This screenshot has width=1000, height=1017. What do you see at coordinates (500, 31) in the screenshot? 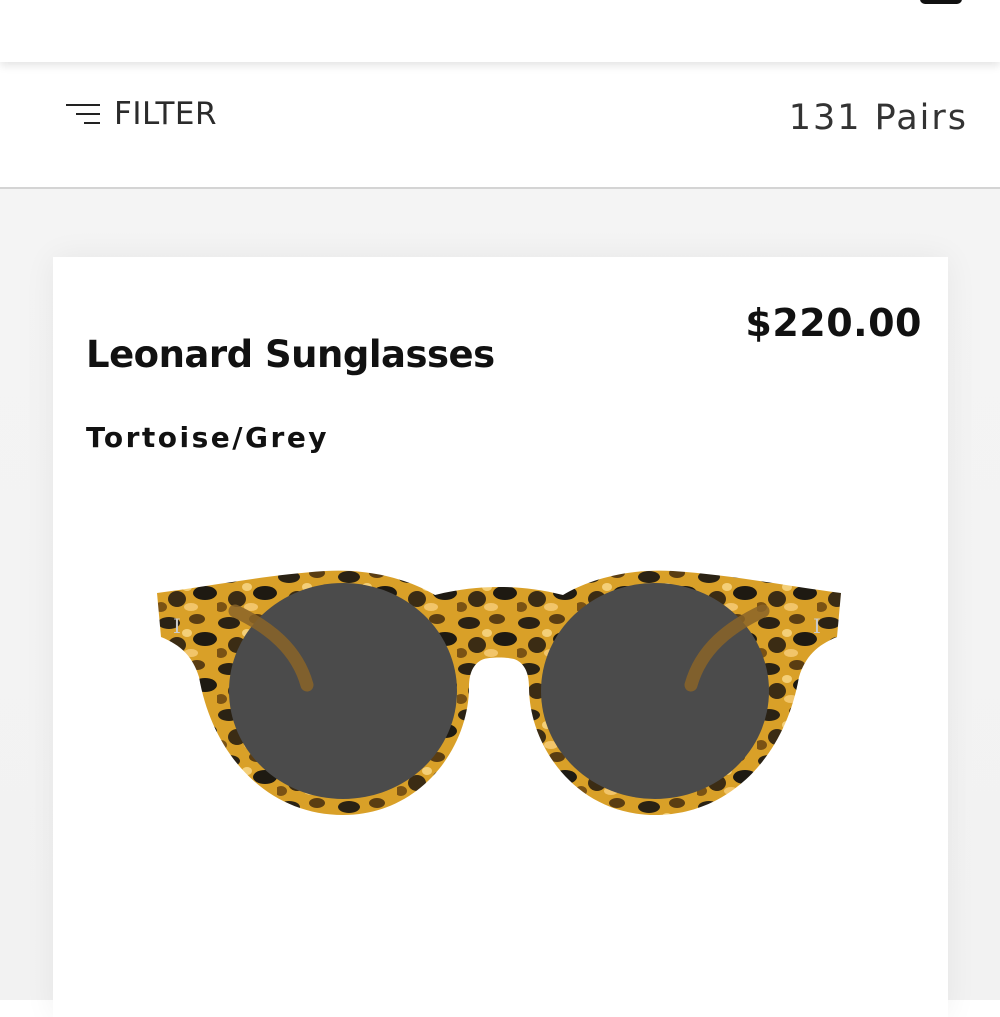
I see `top-navigation-bar` at bounding box center [500, 31].